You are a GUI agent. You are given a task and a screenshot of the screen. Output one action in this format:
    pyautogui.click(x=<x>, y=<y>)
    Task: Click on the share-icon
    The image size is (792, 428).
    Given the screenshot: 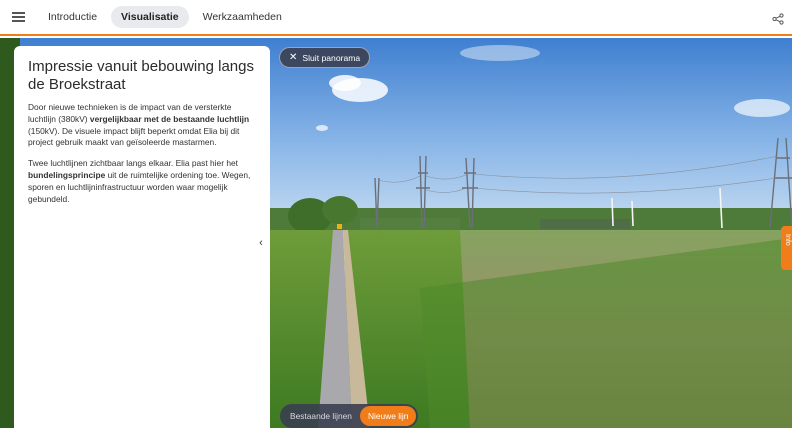 What is the action you would take?
    pyautogui.click(x=778, y=19)
    